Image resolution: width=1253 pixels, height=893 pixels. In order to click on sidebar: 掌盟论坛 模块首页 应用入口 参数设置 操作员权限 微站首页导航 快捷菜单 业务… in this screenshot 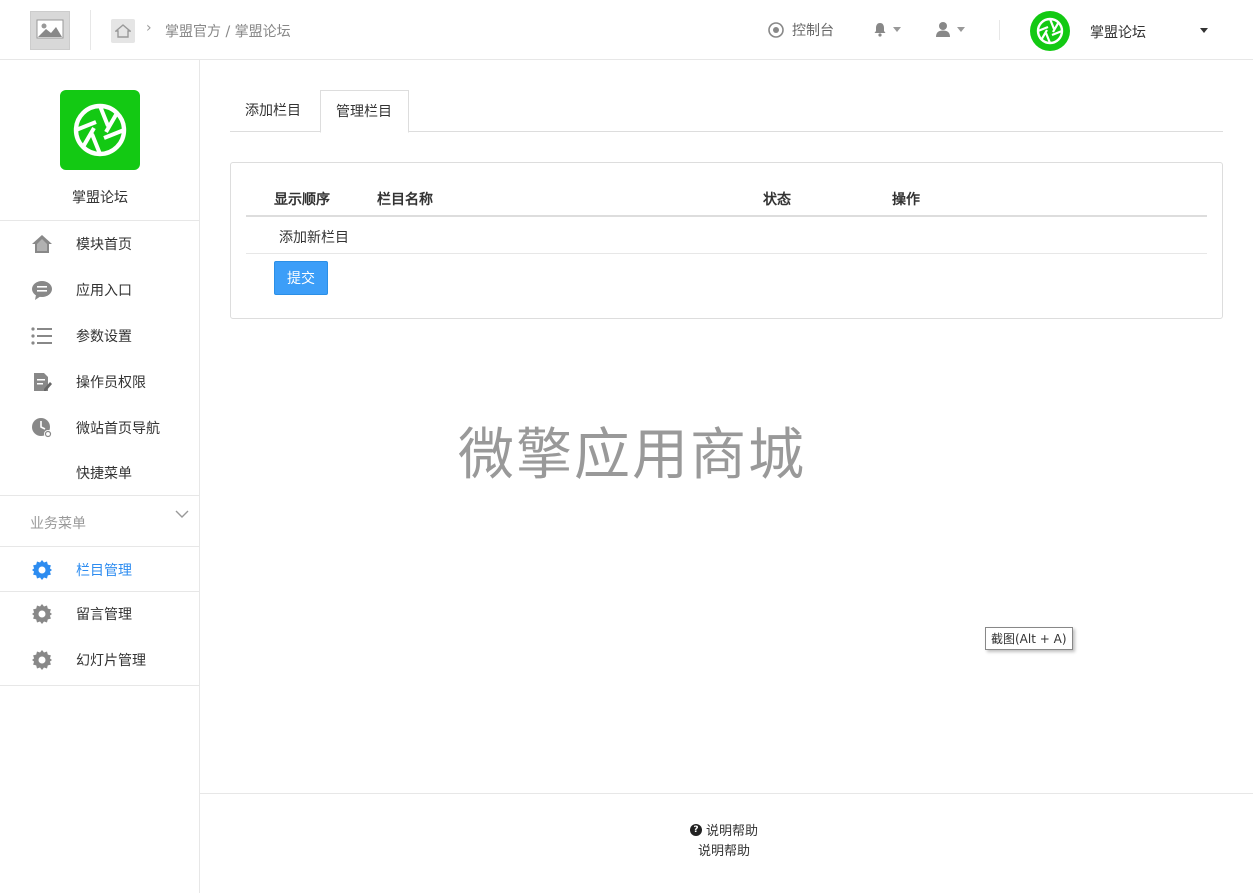, I will do `click(100, 476)`.